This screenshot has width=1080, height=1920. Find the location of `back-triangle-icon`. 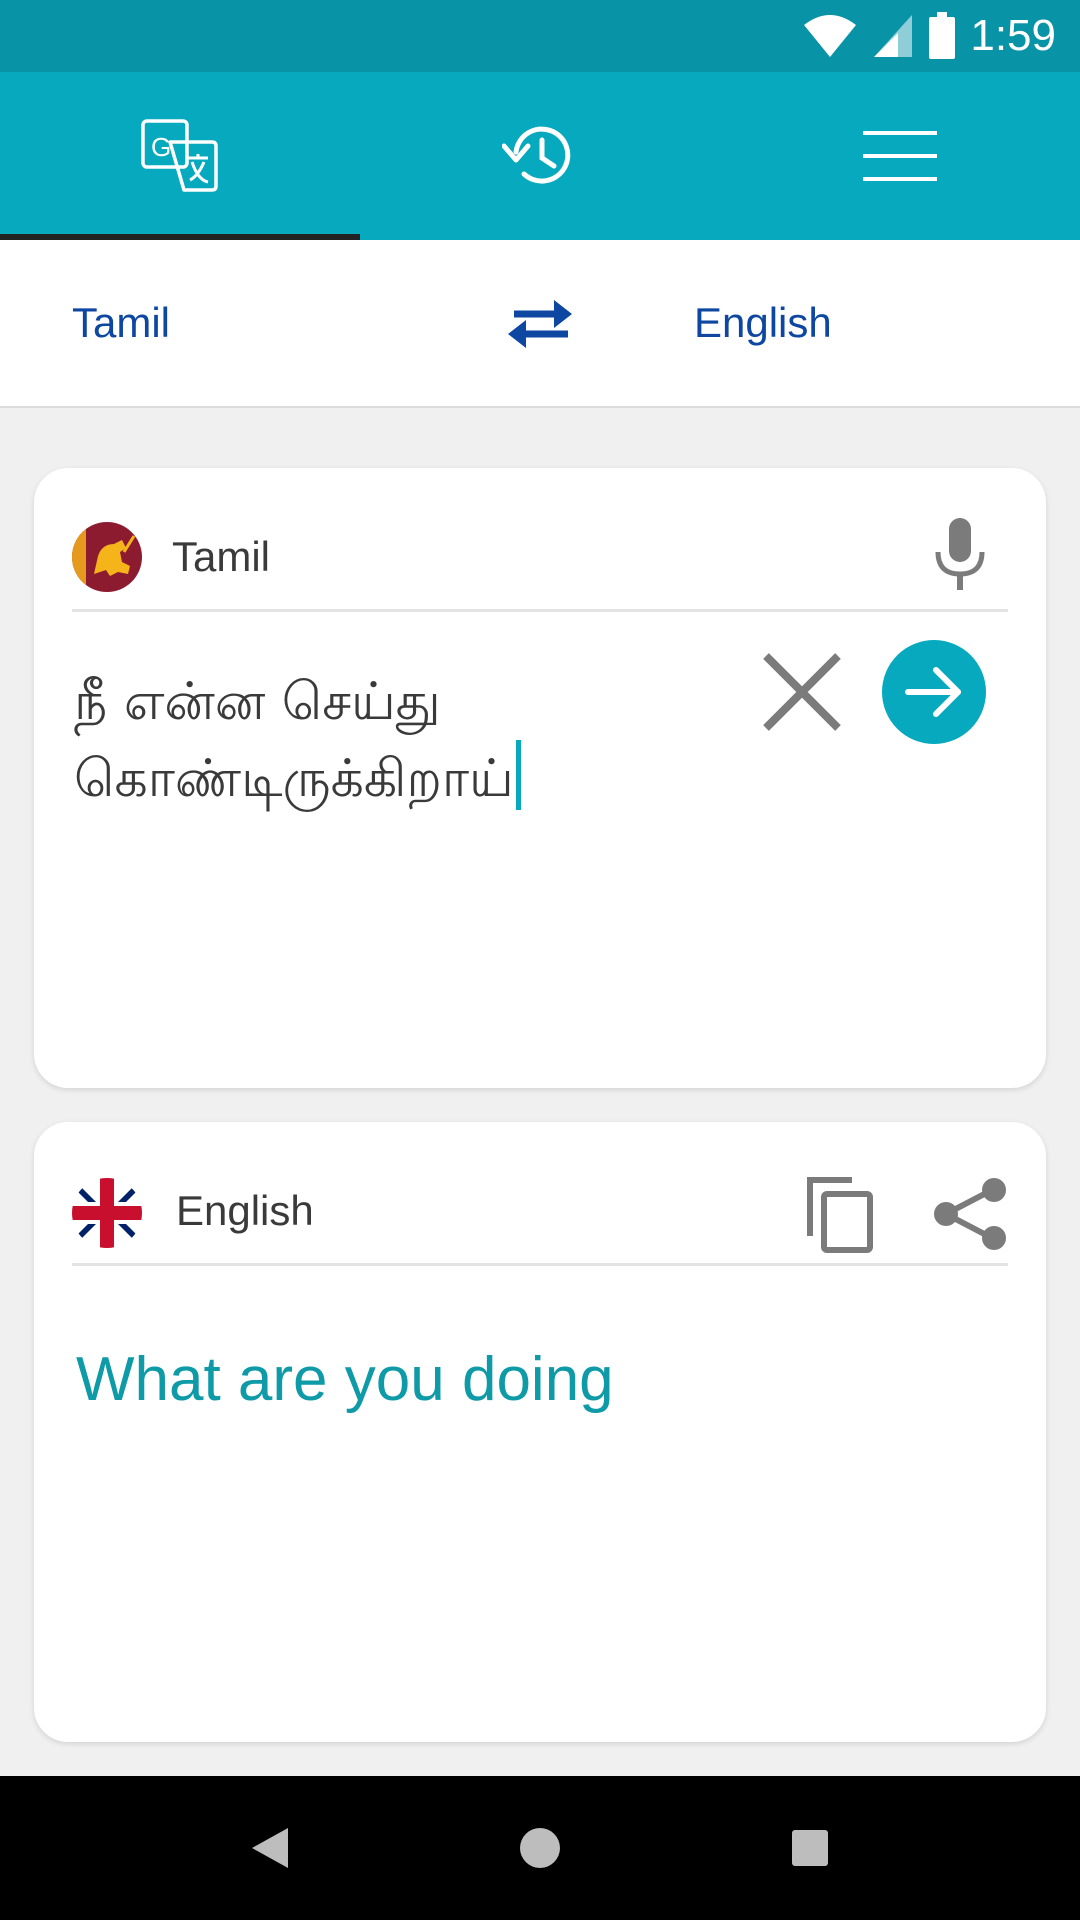

back-triangle-icon is located at coordinates (270, 1848).